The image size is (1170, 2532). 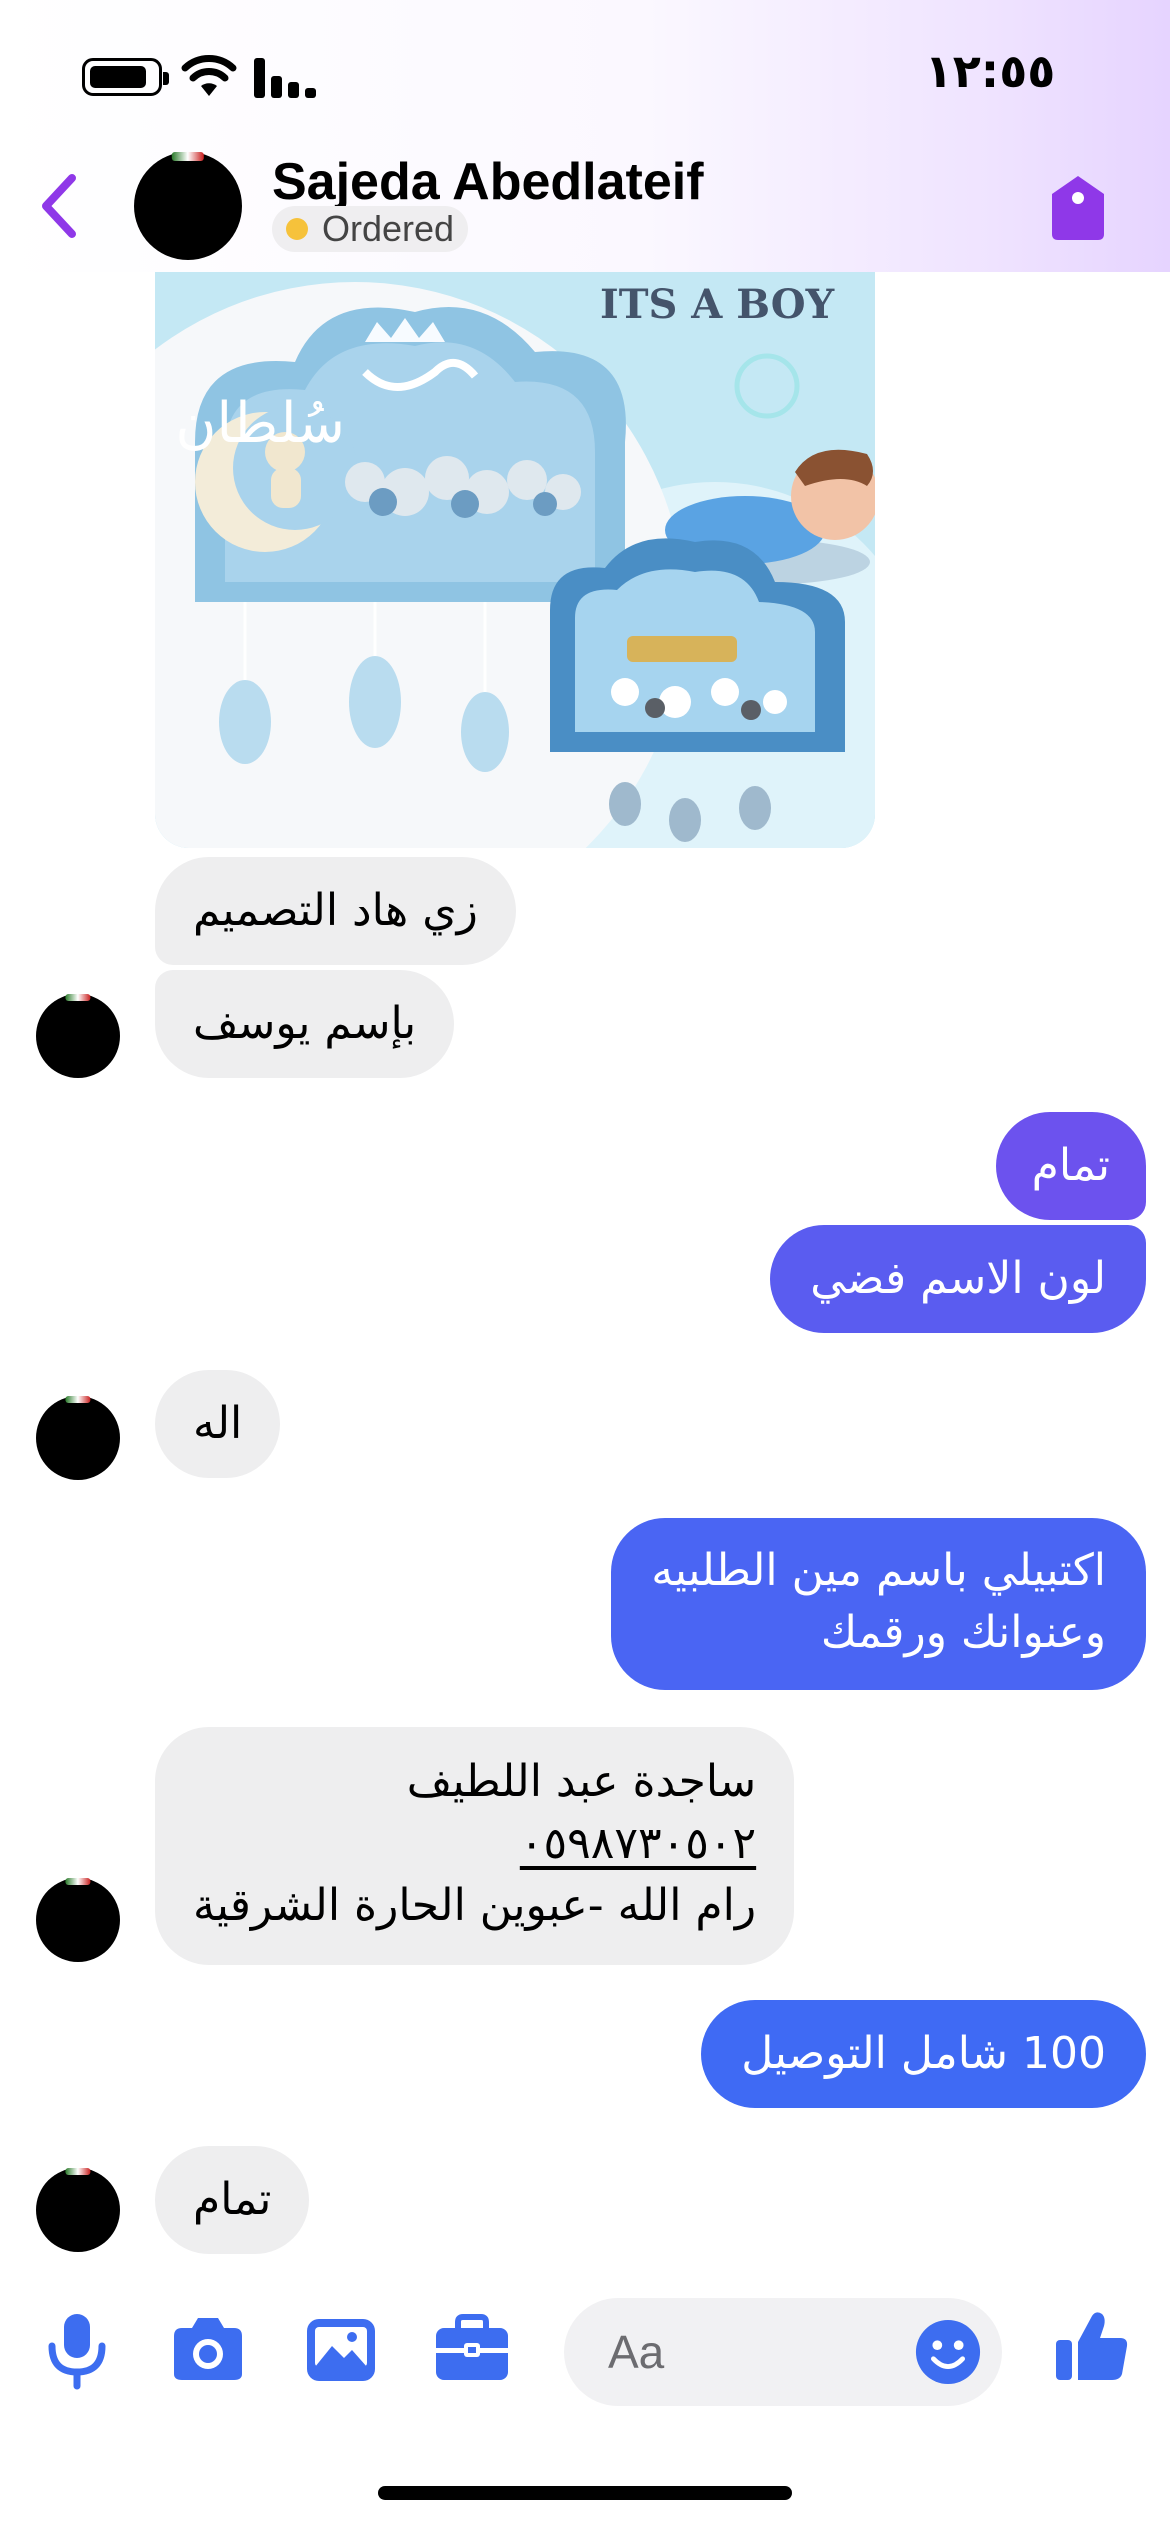 I want to click on message-input-container, so click(x=783, y=2352).